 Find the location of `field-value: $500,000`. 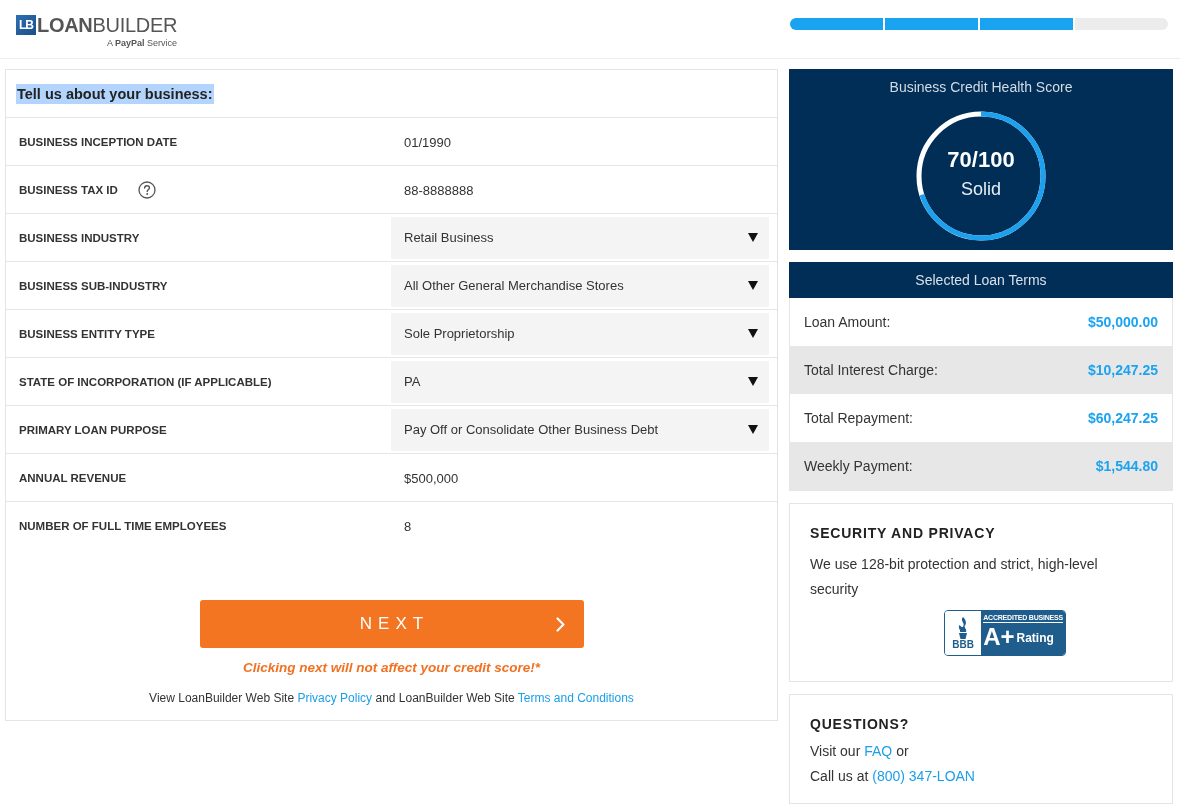

field-value: $500,000 is located at coordinates (425, 478).